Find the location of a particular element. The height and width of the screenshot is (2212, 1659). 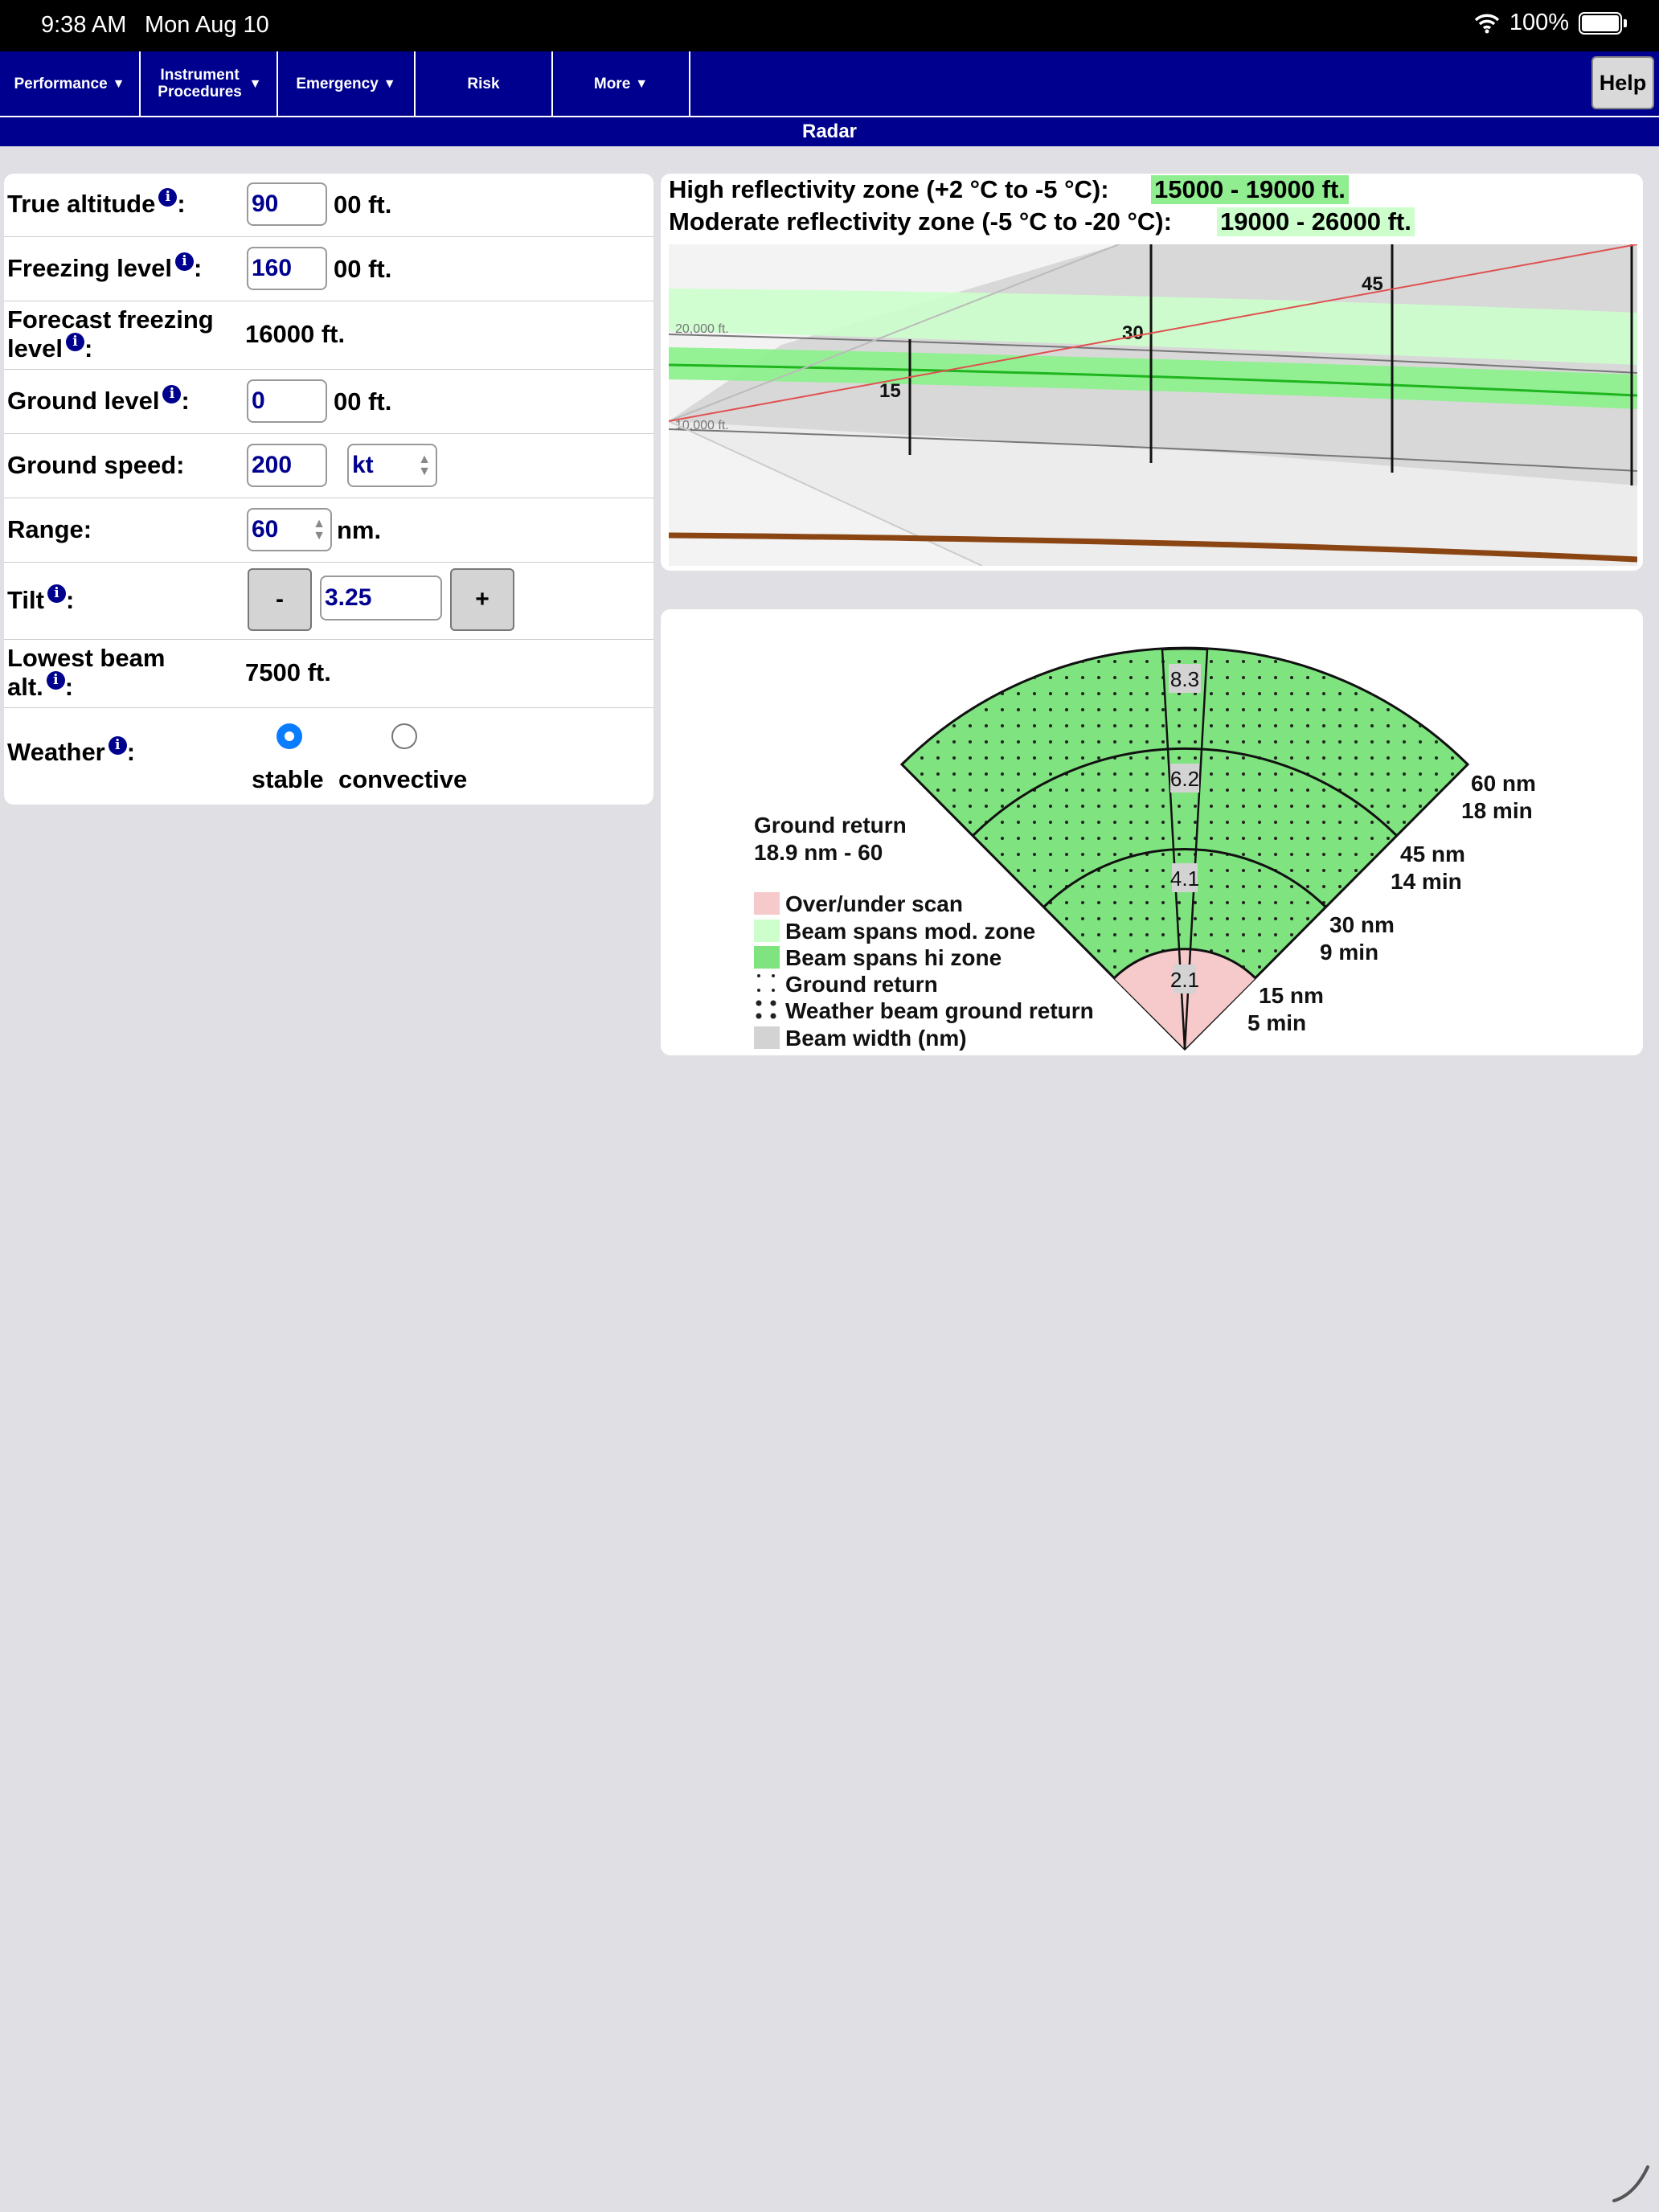

ground-speed-input: 200 is located at coordinates (287, 465).